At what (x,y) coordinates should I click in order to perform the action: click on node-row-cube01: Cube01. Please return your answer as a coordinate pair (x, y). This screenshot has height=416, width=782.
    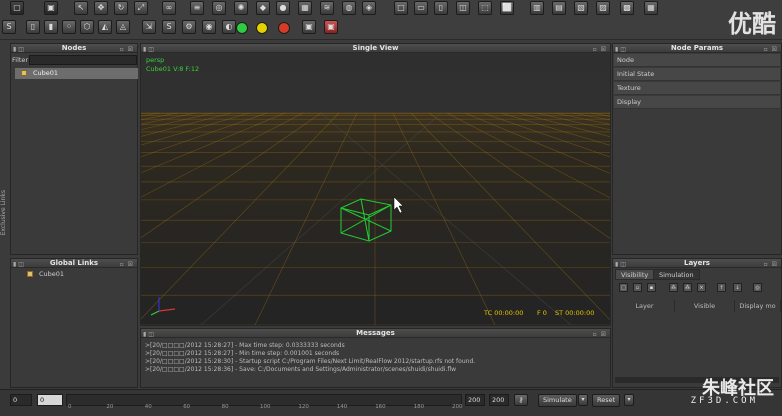
    Looking at the image, I should click on (76, 73).